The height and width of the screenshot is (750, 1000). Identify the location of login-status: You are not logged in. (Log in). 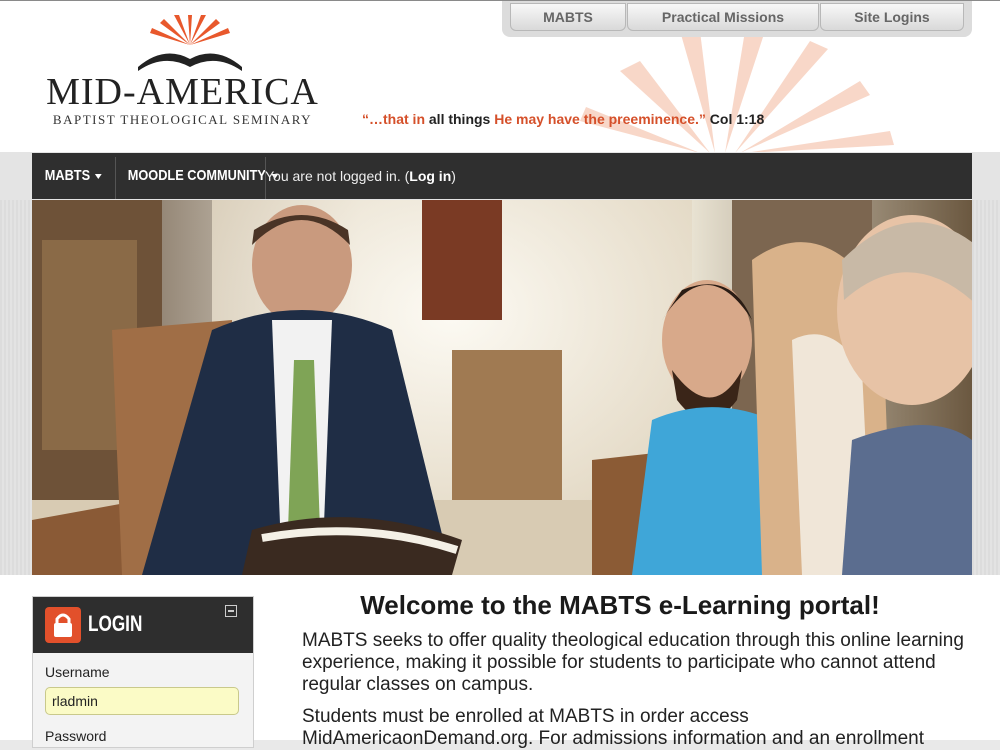
(360, 176).